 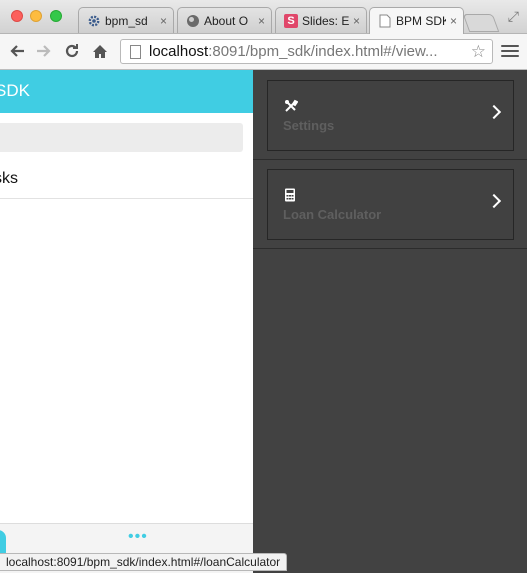 I want to click on tab-about: About O ×, so click(x=224, y=20).